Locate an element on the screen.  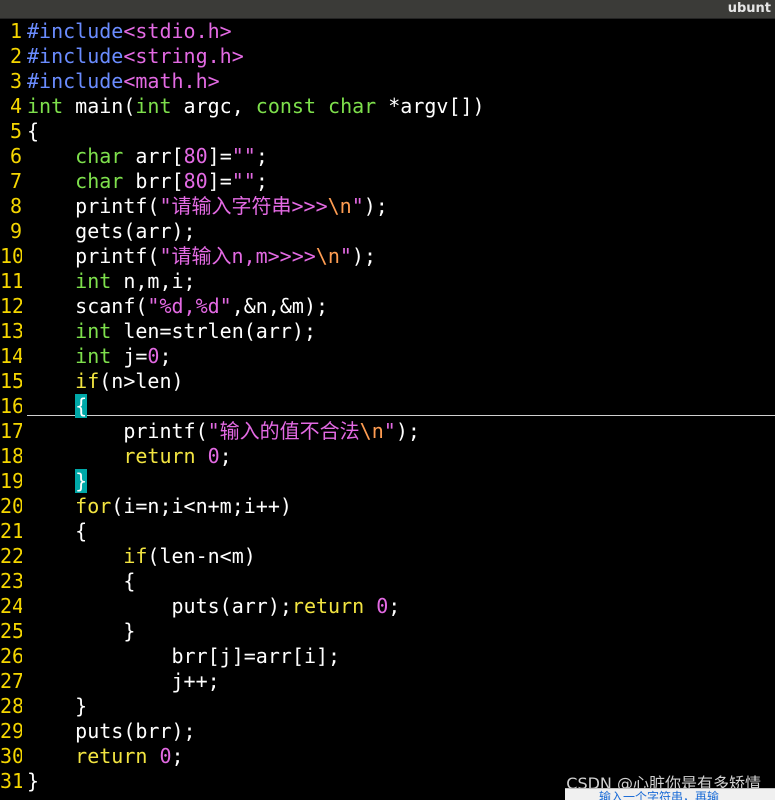
code-line: 20 for(i=n;i<n+m;i++) is located at coordinates (387, 506).